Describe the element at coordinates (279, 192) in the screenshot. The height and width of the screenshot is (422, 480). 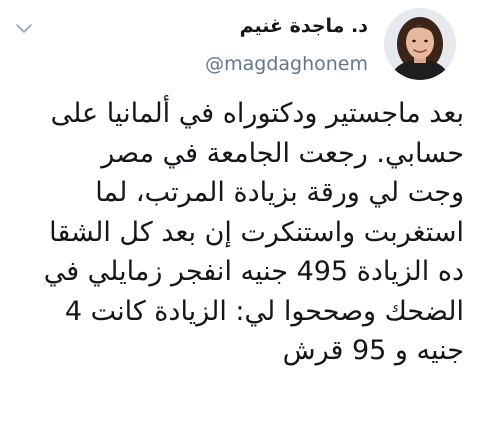
I see `tweet-line: وجت لي ورقة بزيادة المرتب، لما` at that location.